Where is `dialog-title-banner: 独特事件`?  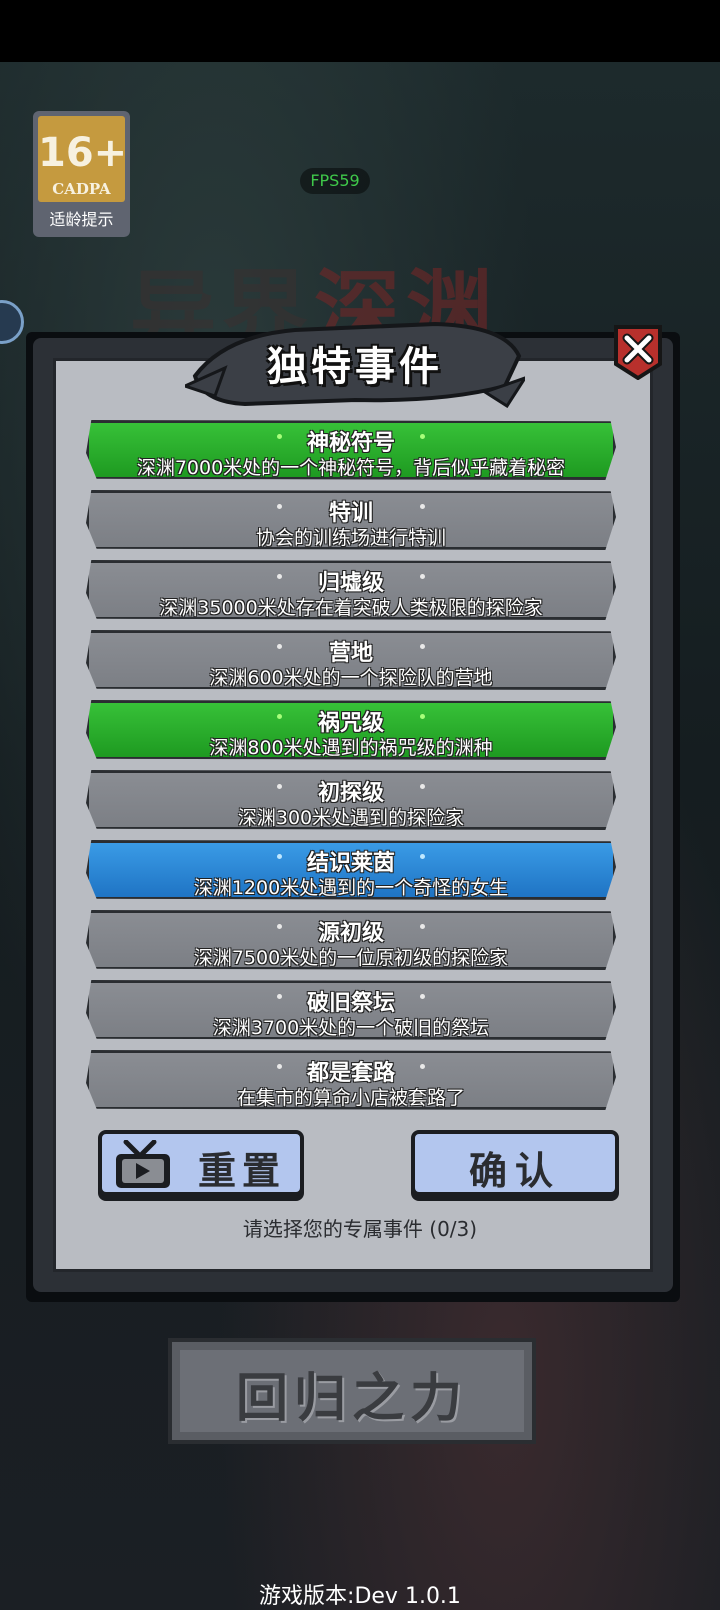 dialog-title-banner: 独特事件 is located at coordinates (354, 362).